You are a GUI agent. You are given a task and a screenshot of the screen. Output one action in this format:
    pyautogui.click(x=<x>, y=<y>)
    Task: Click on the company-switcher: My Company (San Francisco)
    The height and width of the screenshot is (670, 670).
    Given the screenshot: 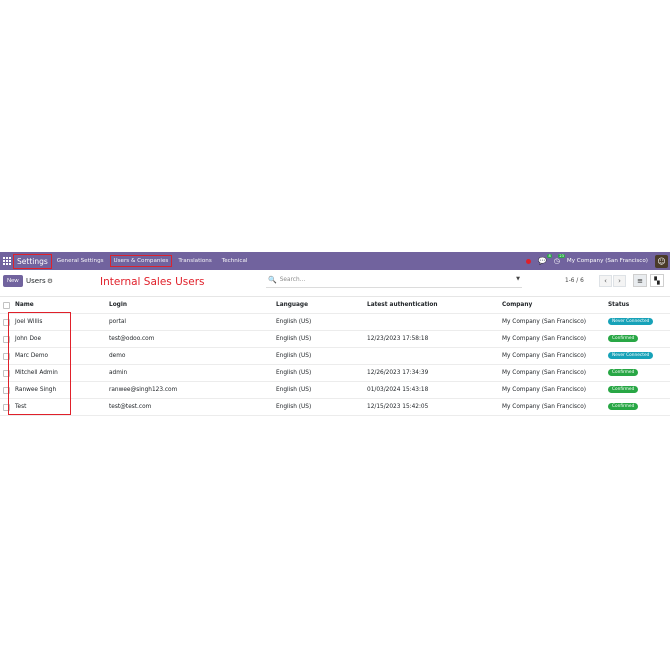 What is the action you would take?
    pyautogui.click(x=607, y=261)
    